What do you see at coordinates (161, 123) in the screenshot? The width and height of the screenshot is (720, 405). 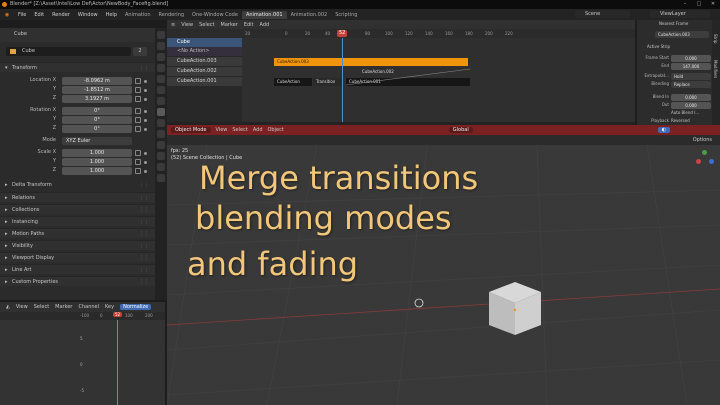 I see `modifier-tab-icon` at bounding box center [161, 123].